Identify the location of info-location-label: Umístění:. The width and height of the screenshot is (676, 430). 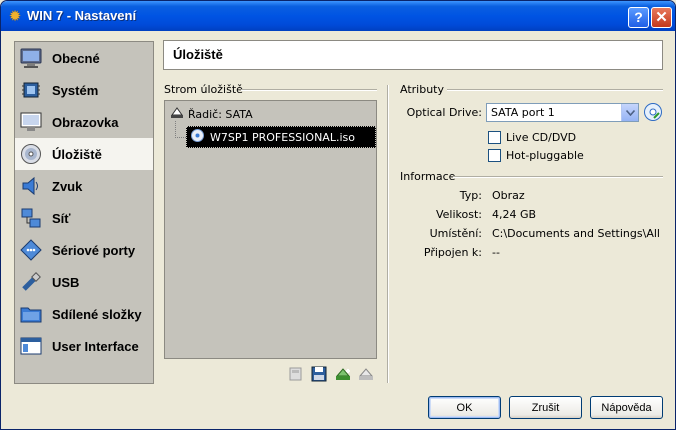
(455, 233).